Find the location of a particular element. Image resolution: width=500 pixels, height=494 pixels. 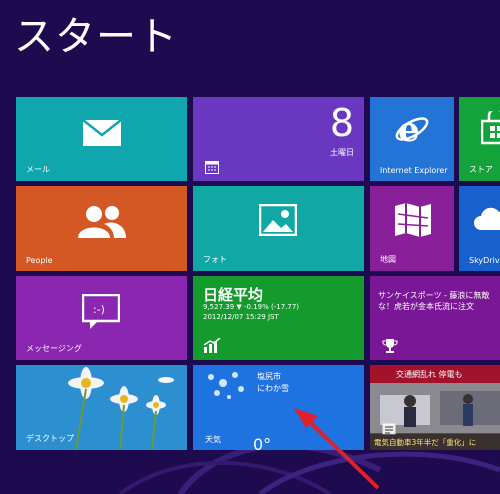

news-headline: 交通網乱れ 停電も is located at coordinates (435, 374).